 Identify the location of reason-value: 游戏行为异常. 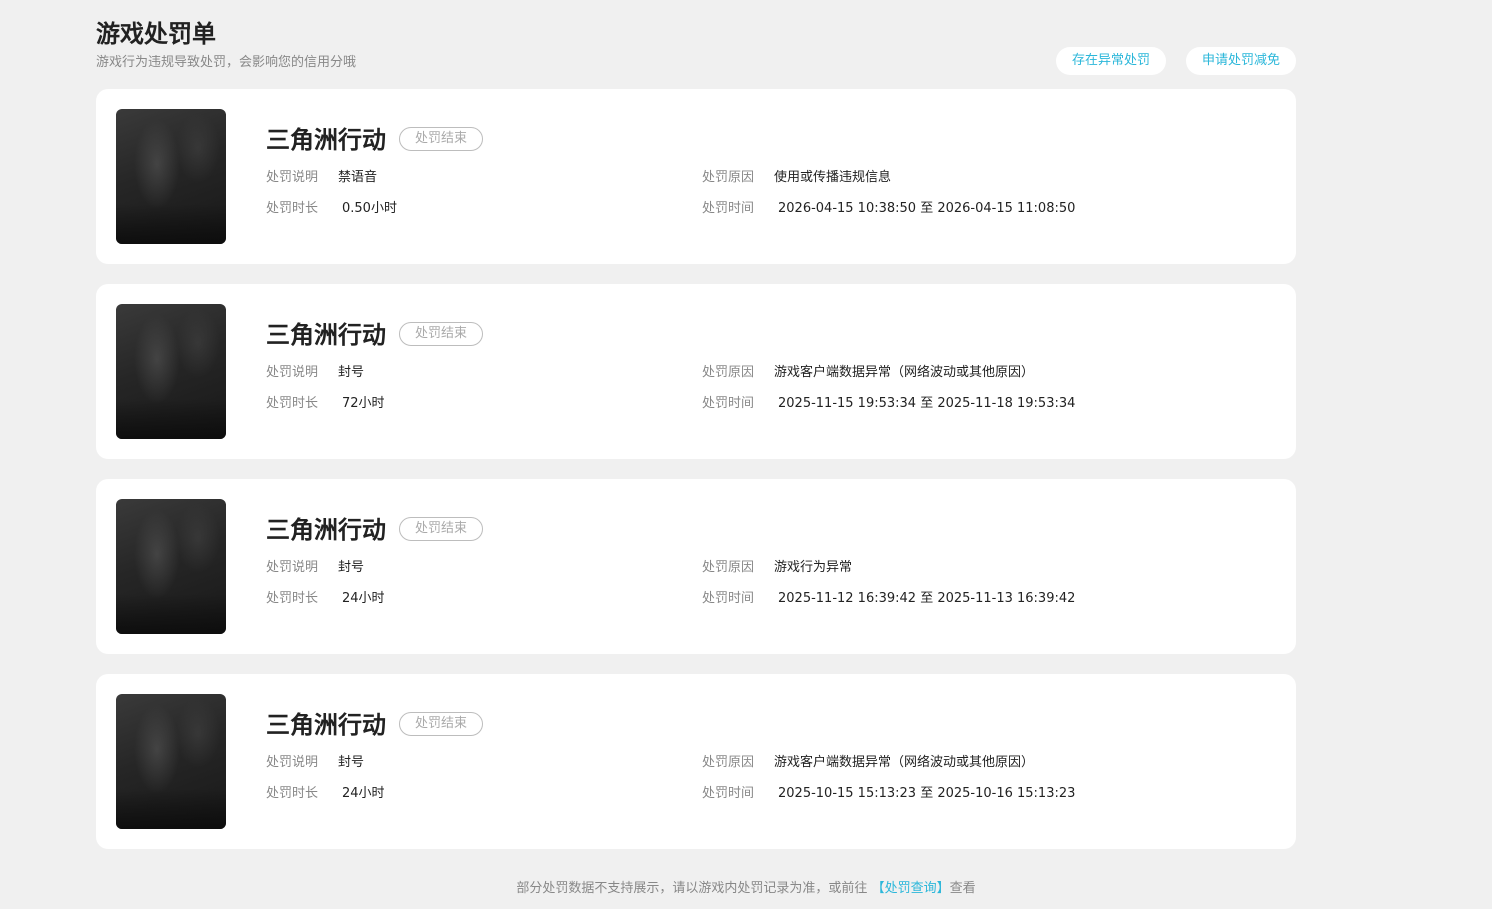
(813, 567).